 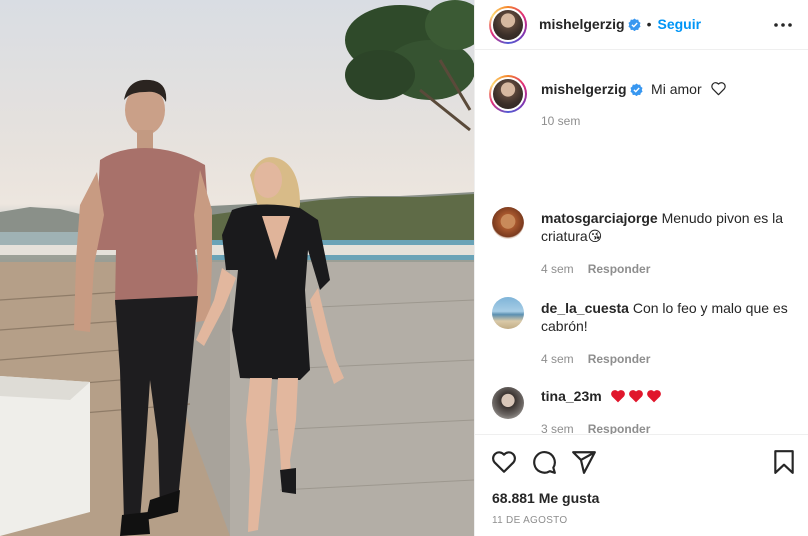 What do you see at coordinates (557, 428) in the screenshot?
I see `comment-age: 3 sem` at bounding box center [557, 428].